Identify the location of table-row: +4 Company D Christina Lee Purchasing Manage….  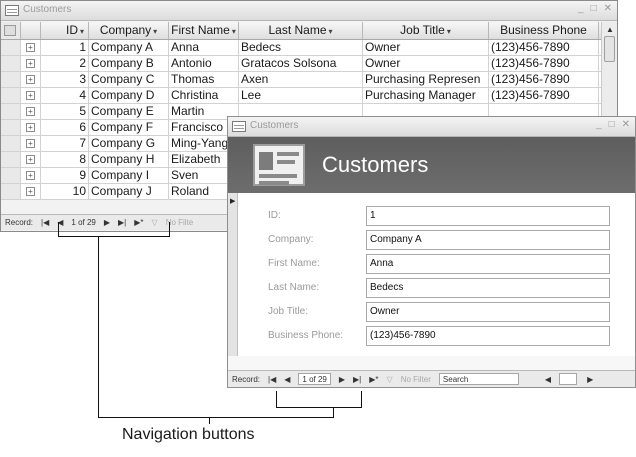
(309, 96).